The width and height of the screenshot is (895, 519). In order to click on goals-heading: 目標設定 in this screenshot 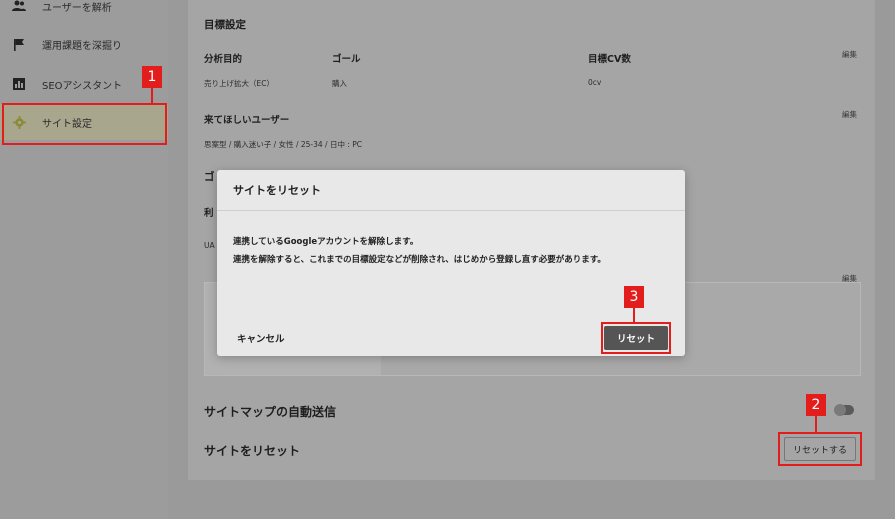, I will do `click(225, 25)`.